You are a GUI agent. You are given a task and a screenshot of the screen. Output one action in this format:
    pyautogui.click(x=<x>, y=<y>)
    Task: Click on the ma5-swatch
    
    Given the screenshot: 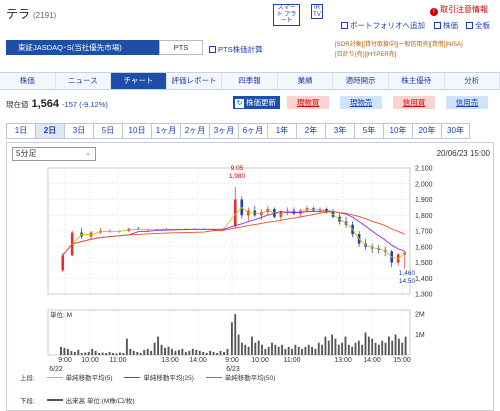 What is the action you would take?
    pyautogui.click(x=54, y=377)
    